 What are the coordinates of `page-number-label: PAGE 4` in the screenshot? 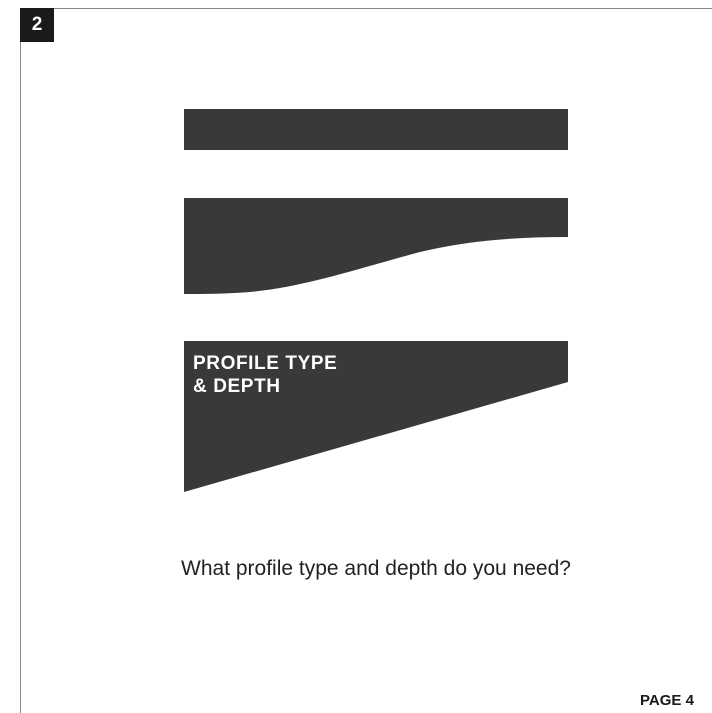 It's located at (667, 700).